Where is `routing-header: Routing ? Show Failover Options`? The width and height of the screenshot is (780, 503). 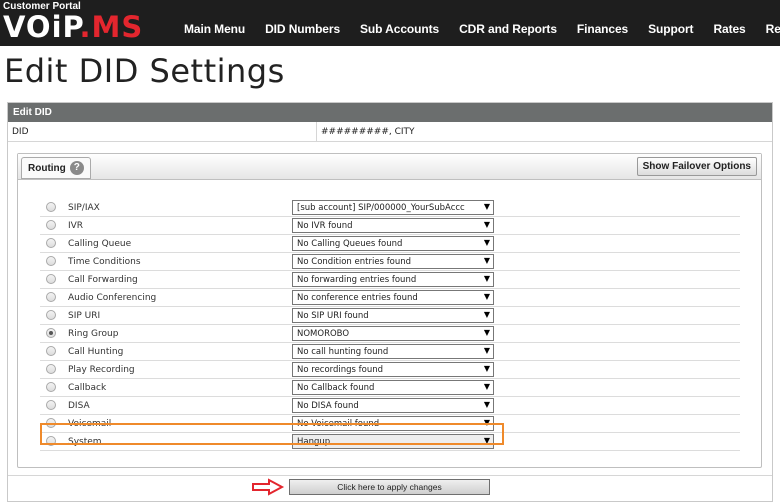 routing-header: Routing ? Show Failover Options is located at coordinates (389, 167).